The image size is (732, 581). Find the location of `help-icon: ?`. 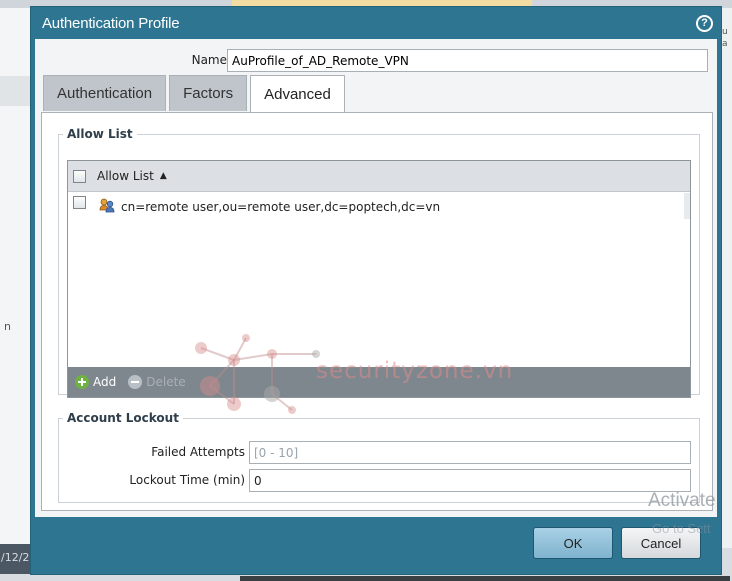

help-icon: ? is located at coordinates (704, 23).